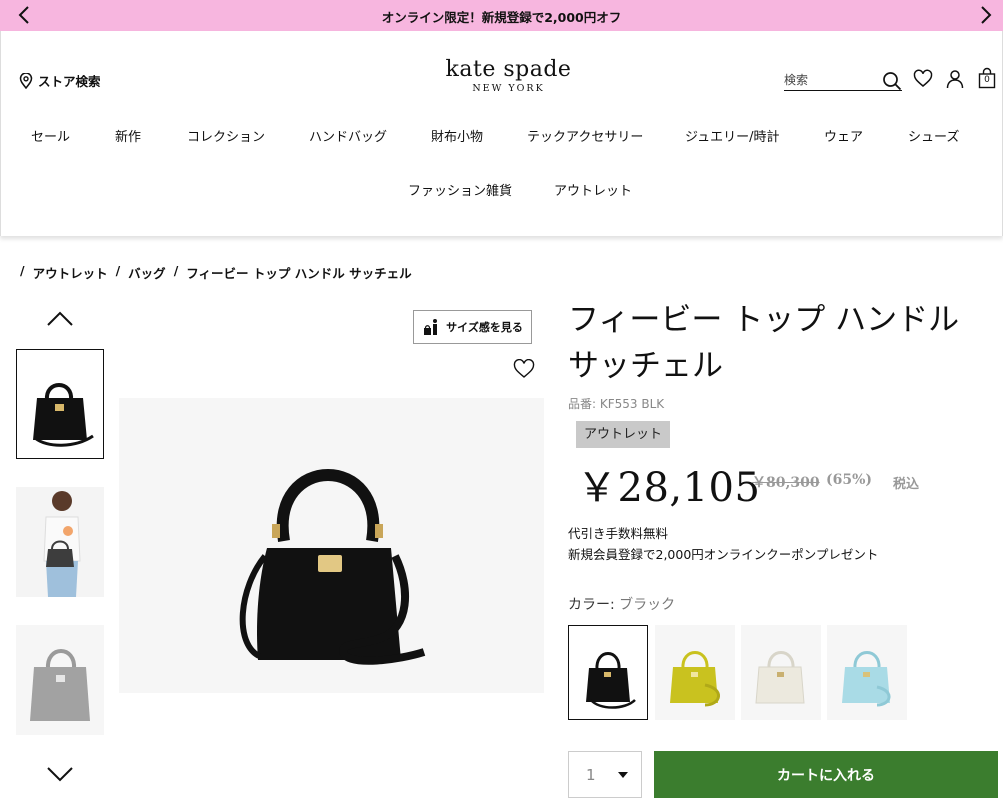  I want to click on size-guide-label: サイズ感を見る, so click(484, 327).